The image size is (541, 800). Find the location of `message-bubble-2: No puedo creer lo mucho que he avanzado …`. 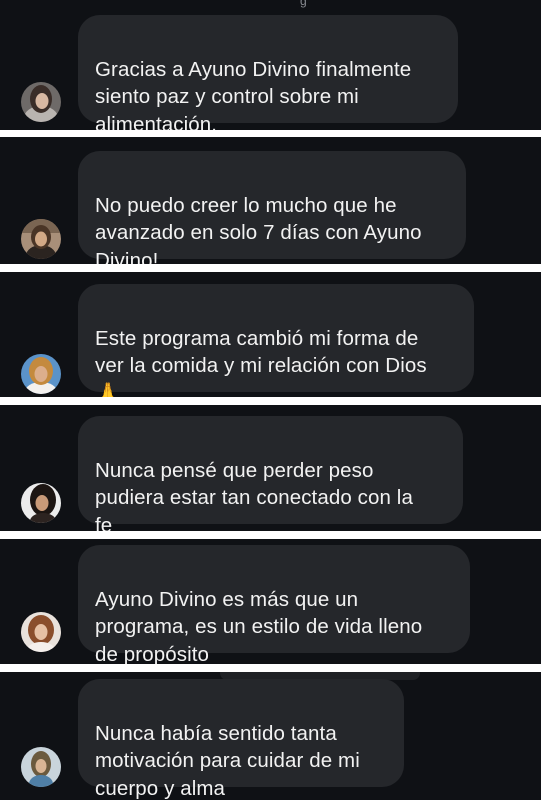

message-bubble-2: No puedo creer lo mucho que he avanzado … is located at coordinates (272, 207).